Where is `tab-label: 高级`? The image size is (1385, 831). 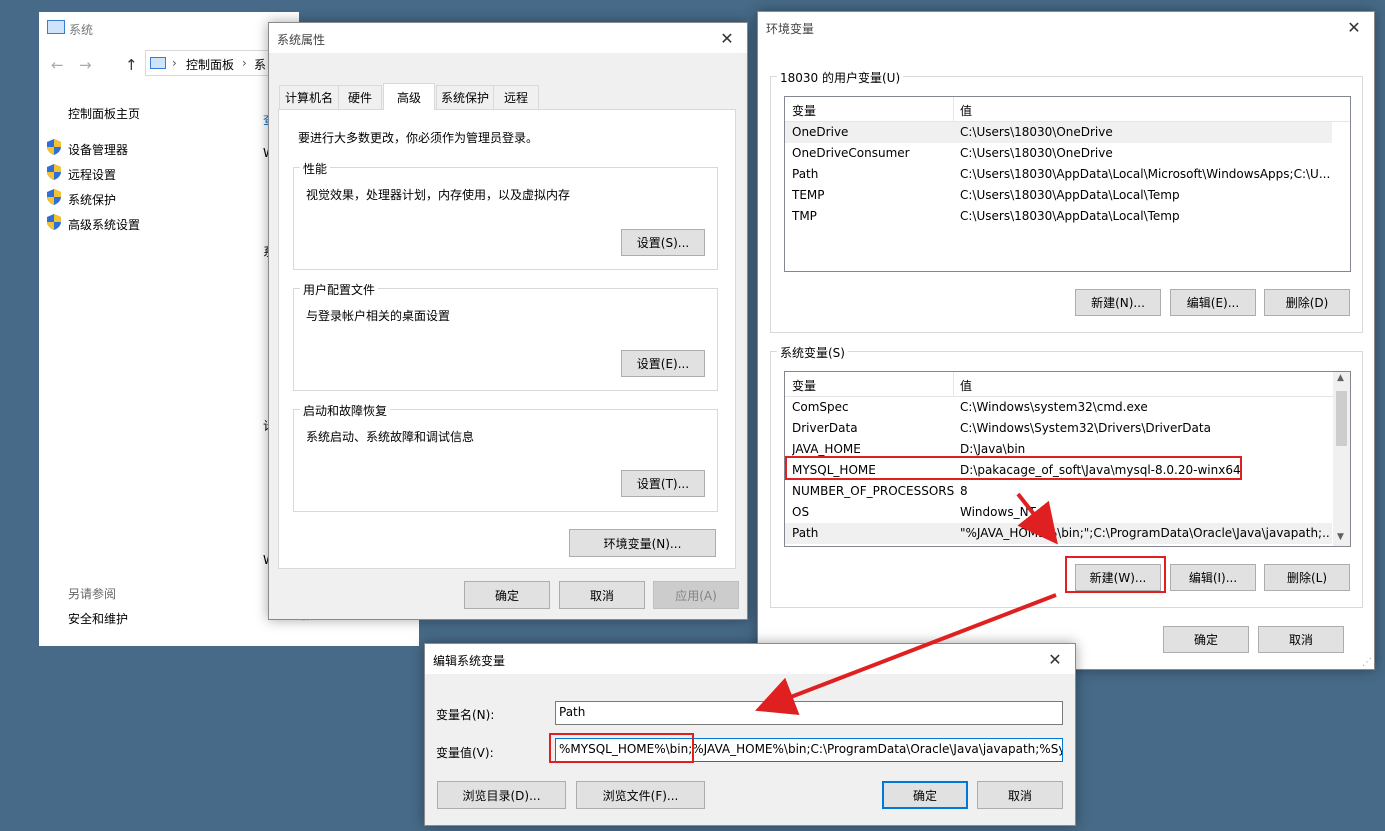
tab-label: 高级 is located at coordinates (408, 97).